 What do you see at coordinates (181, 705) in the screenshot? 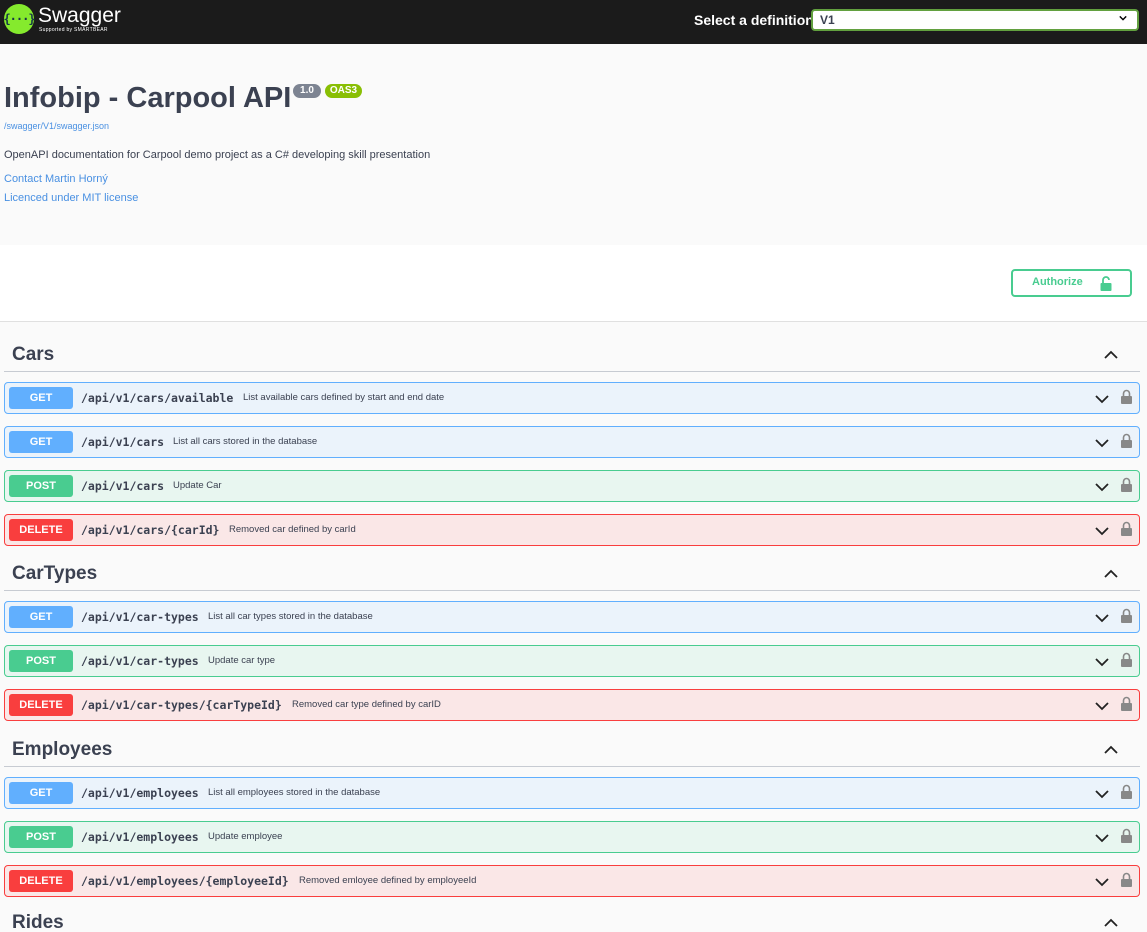
I see `operation-path: /api/v1/car-types/{carTypeId}` at bounding box center [181, 705].